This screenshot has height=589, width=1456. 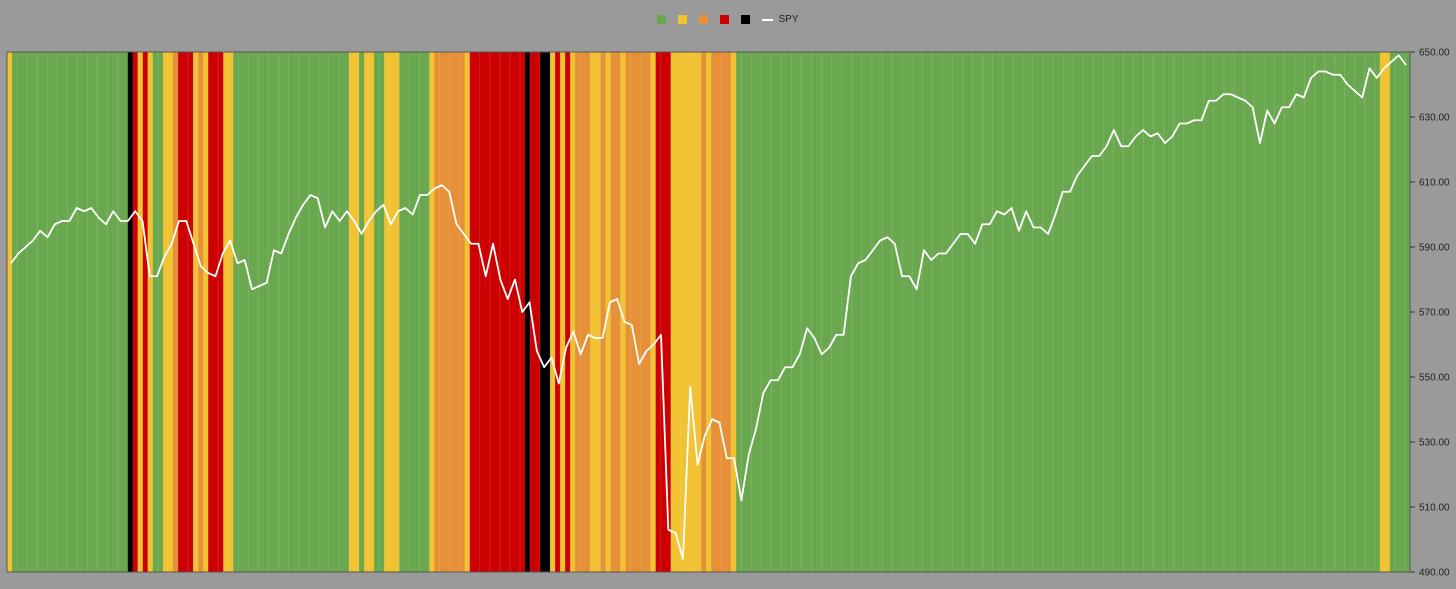 What do you see at coordinates (1434, 313) in the screenshot?
I see `y-tick-label: 570.00` at bounding box center [1434, 313].